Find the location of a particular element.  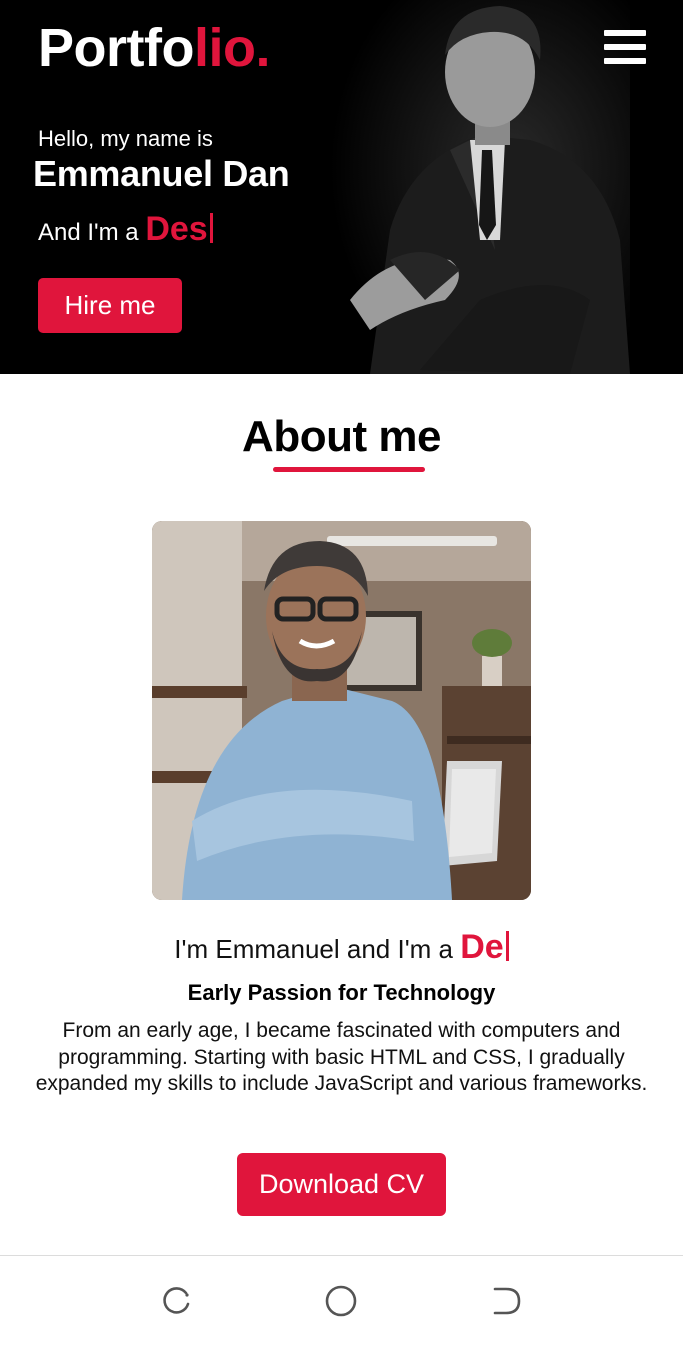

logo: Portfolio. is located at coordinates (154, 48).